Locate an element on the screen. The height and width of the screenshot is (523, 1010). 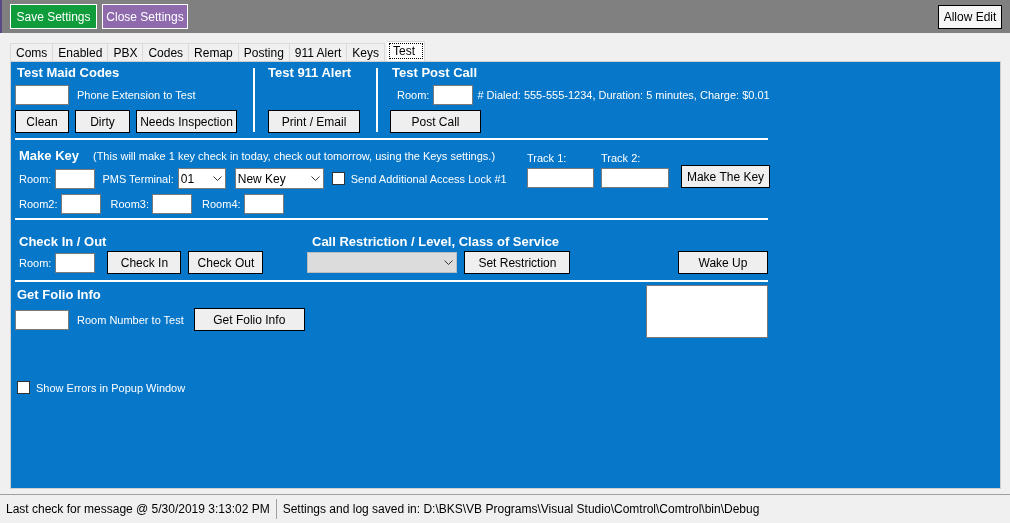
field-label: Room Number to Test is located at coordinates (130, 319).